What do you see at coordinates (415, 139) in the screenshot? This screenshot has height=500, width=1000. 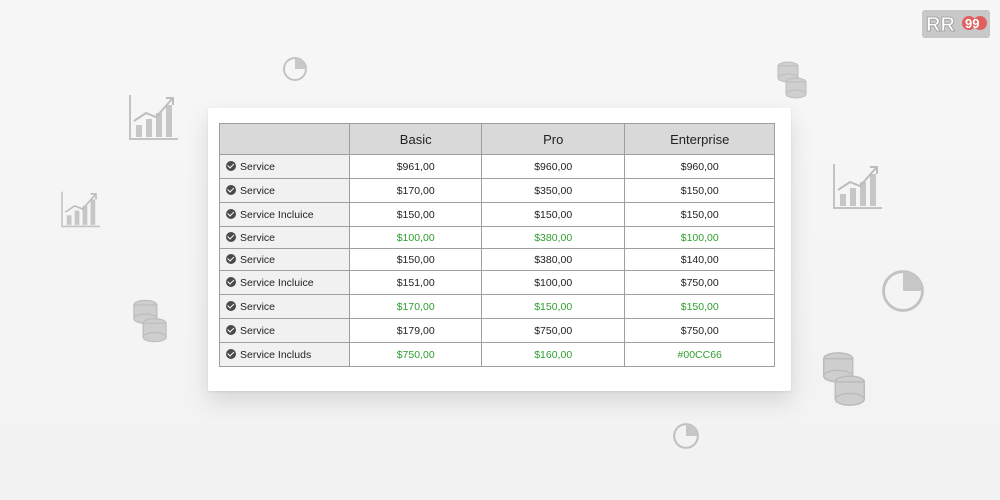 I see `header-basic: Basic` at bounding box center [415, 139].